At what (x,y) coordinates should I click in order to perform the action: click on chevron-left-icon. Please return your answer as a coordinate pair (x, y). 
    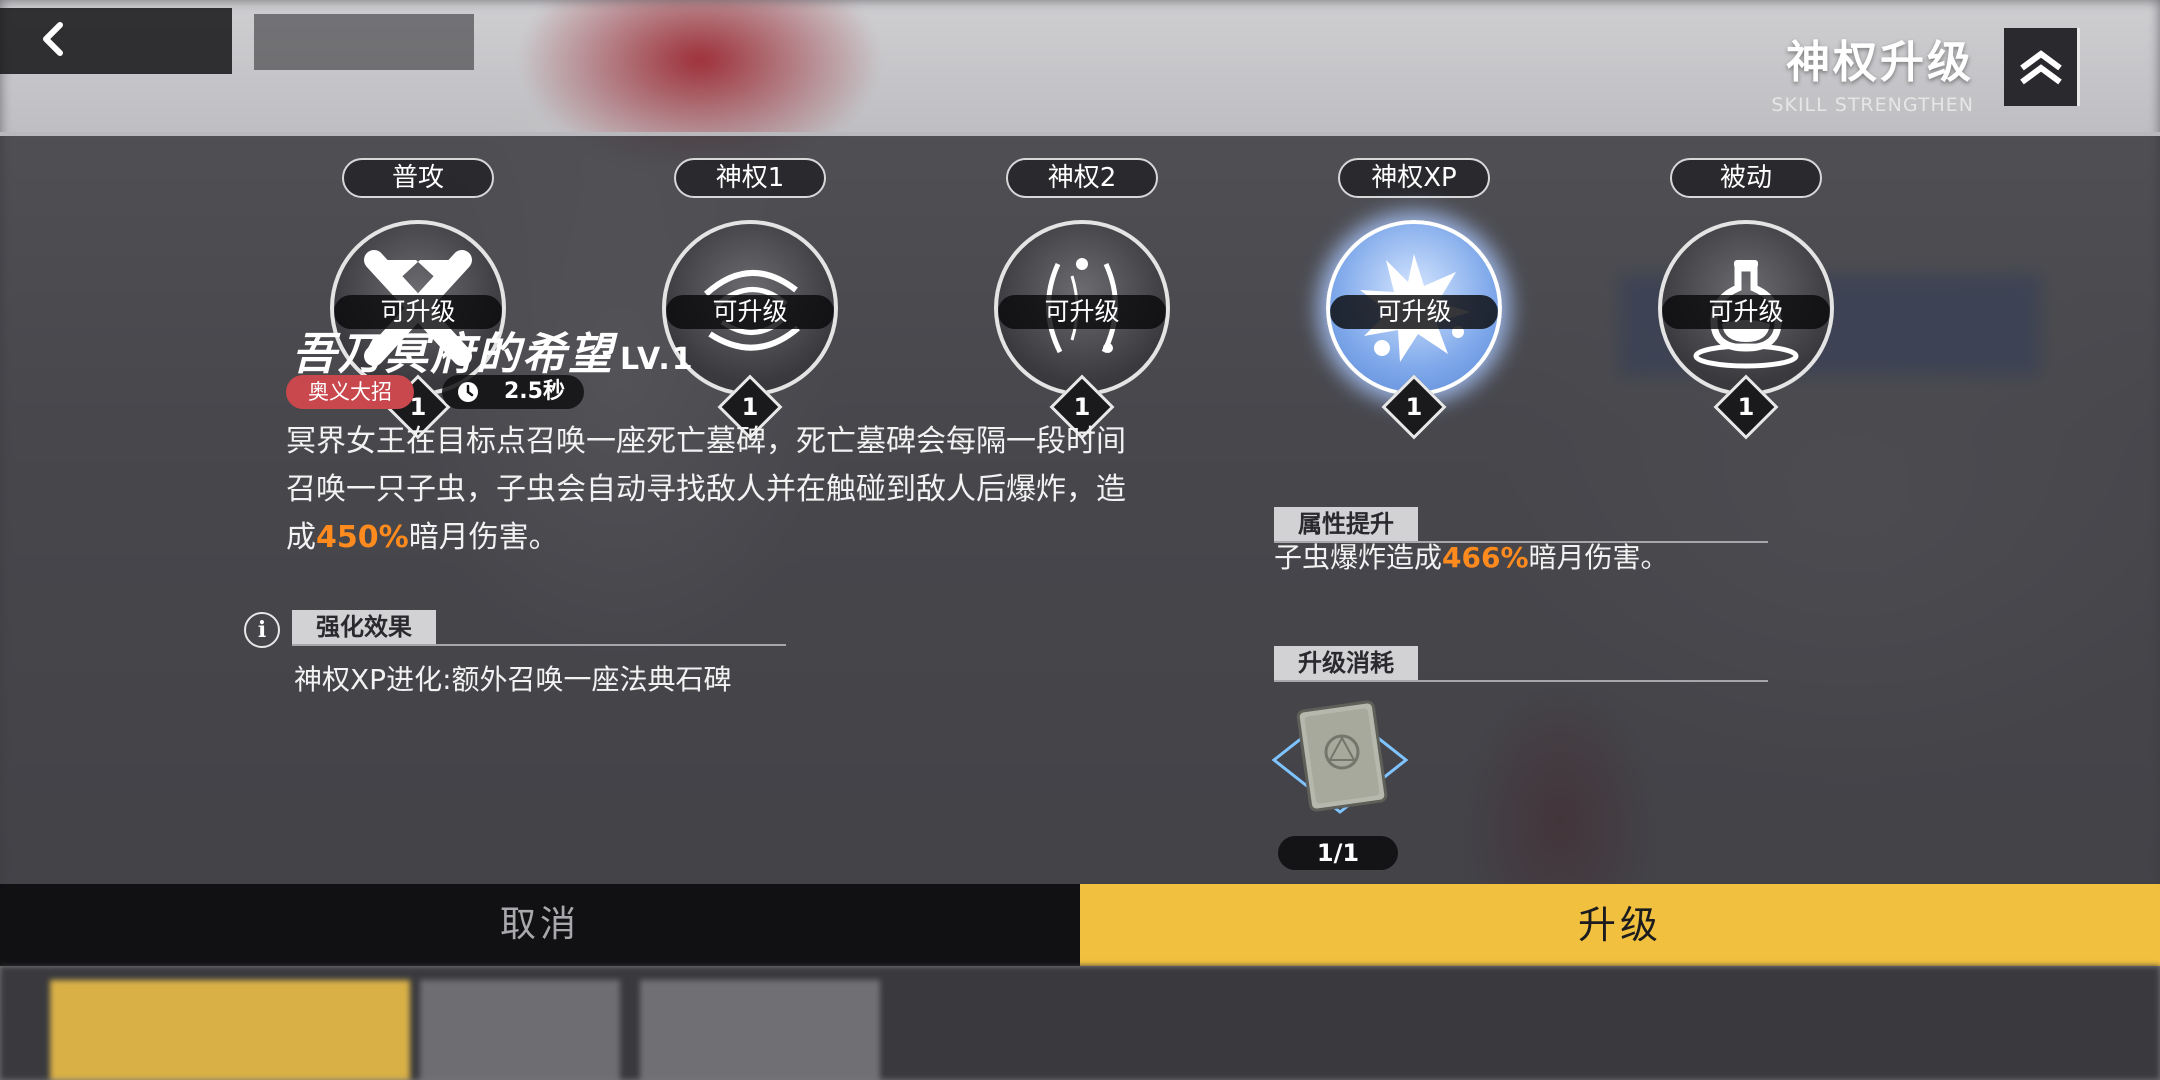
    Looking at the image, I should click on (54, 41).